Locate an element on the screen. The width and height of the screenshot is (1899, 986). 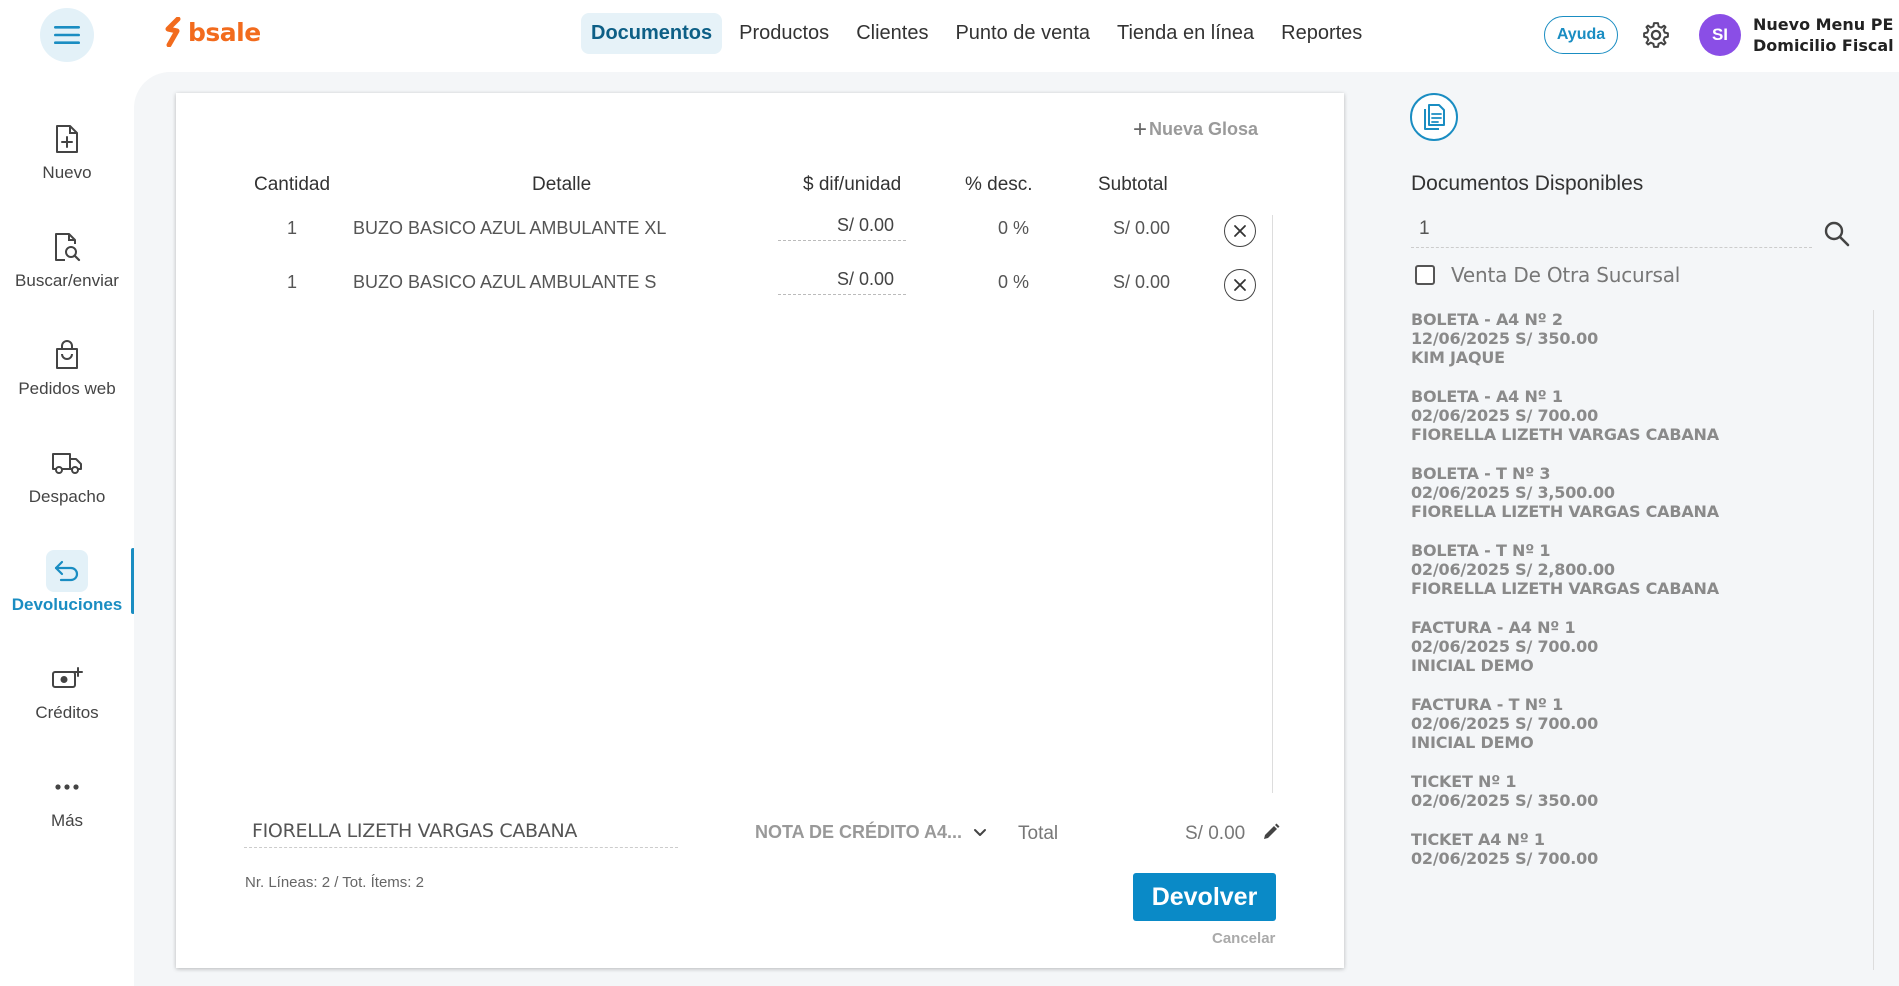
column-header-subtotal: Subtotal is located at coordinates (1133, 184).